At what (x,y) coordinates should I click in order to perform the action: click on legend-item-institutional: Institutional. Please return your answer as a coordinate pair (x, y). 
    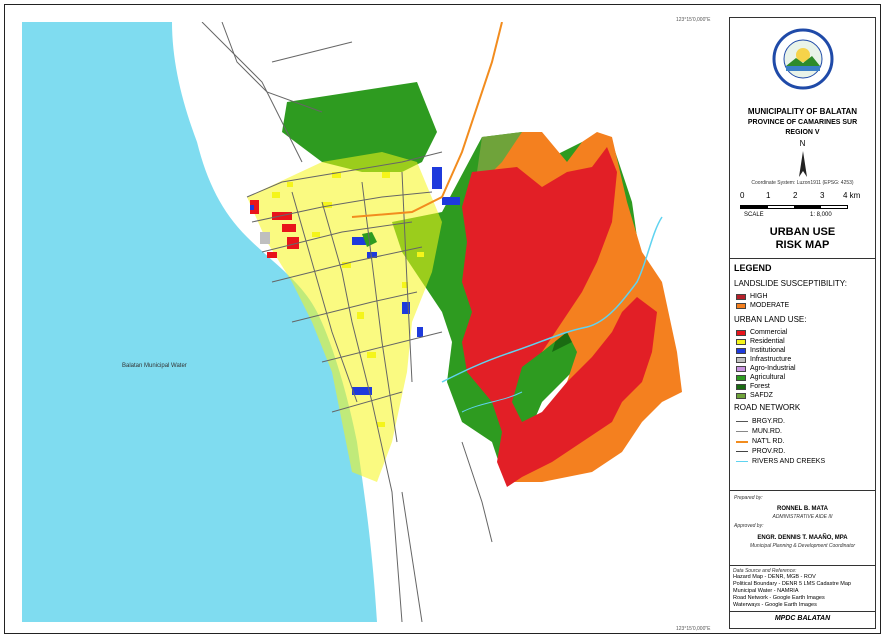
    Looking at the image, I should click on (760, 350).